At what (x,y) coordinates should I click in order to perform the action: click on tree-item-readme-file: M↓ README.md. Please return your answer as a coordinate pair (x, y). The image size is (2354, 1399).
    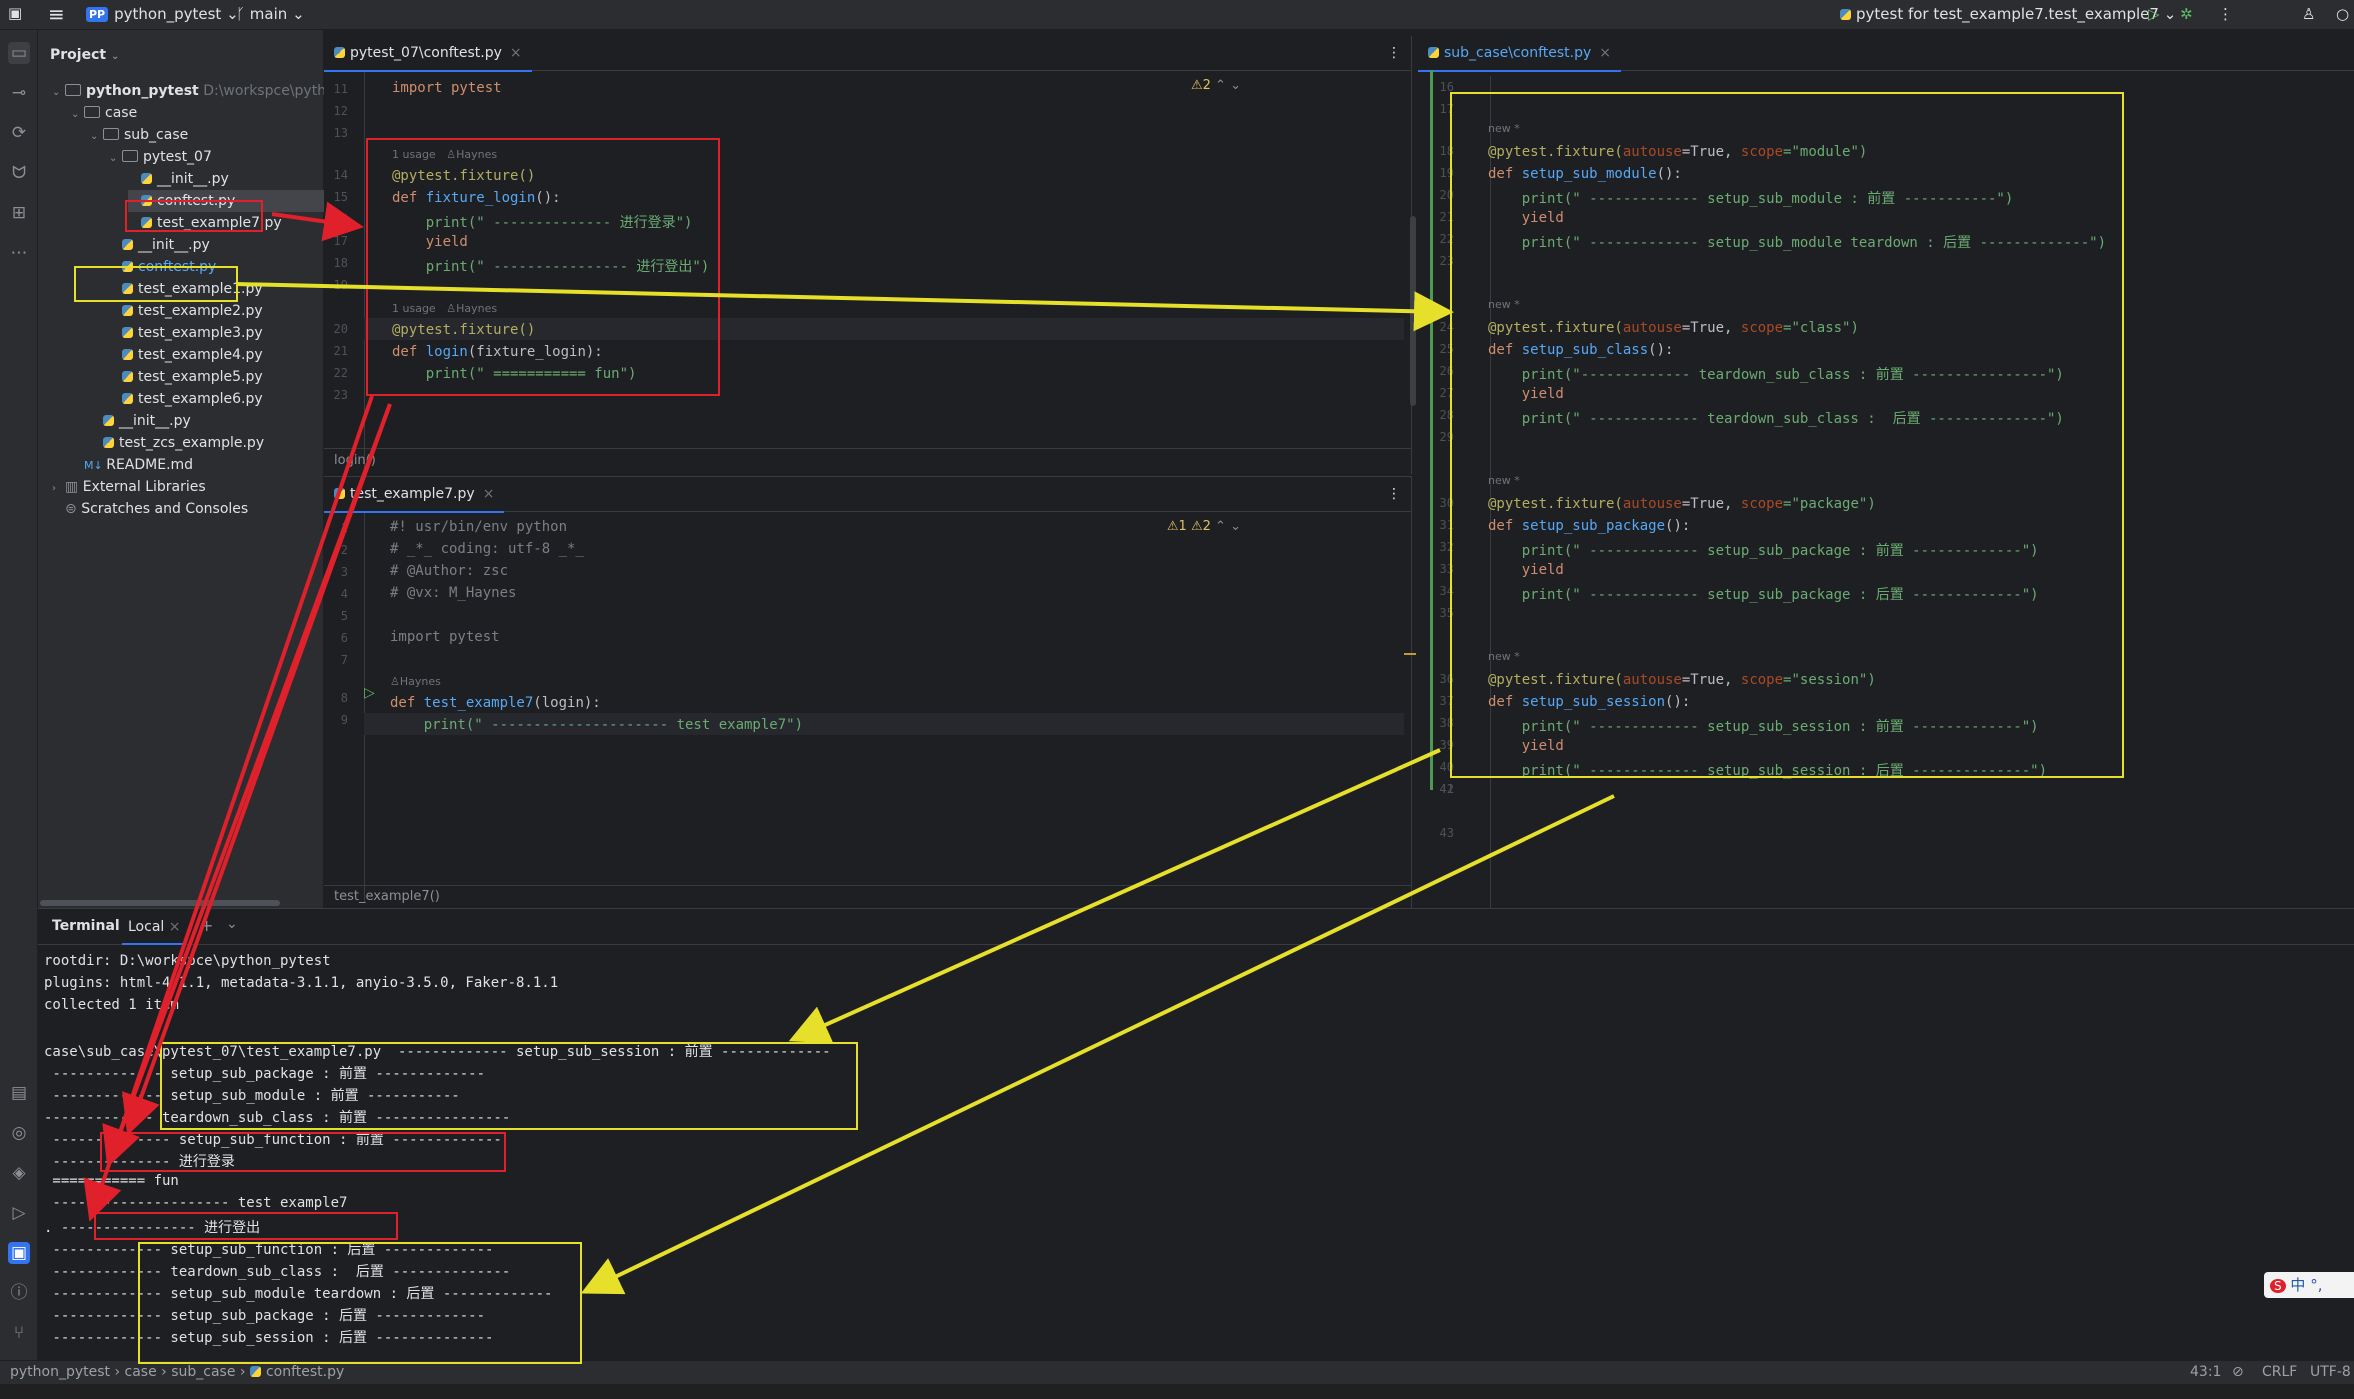
    Looking at the image, I should click on (132, 465).